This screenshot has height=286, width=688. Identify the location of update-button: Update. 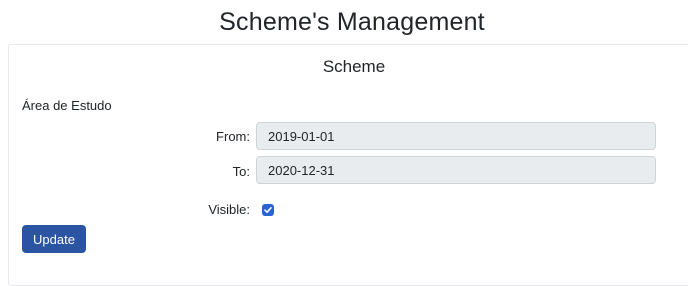
(54, 239).